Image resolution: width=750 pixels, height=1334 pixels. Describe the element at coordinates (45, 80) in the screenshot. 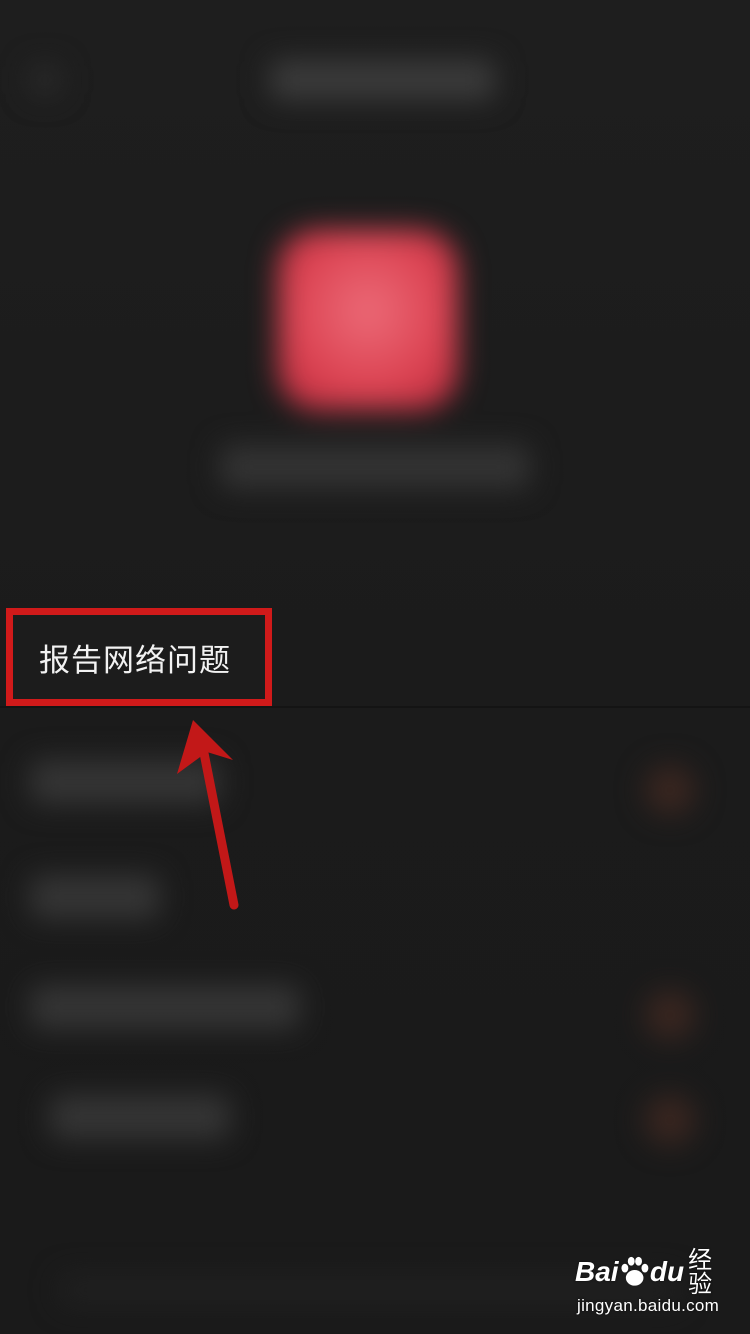

I see `back-button` at that location.